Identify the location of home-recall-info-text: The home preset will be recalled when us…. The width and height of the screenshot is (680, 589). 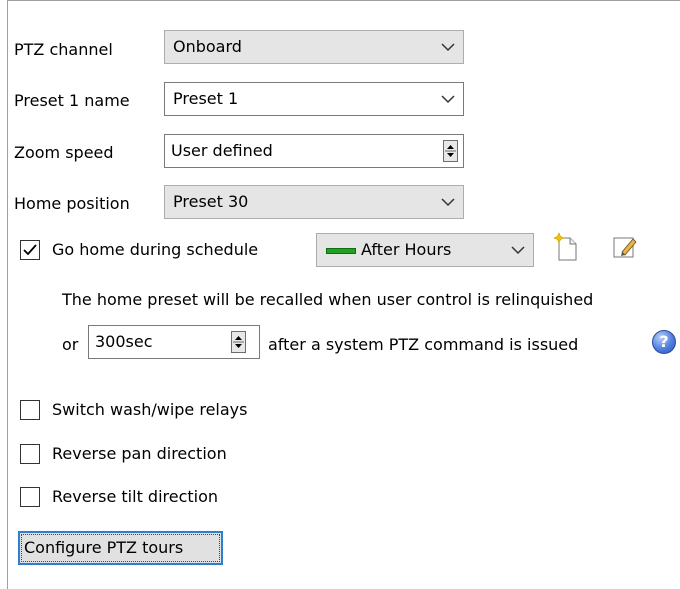
(328, 299).